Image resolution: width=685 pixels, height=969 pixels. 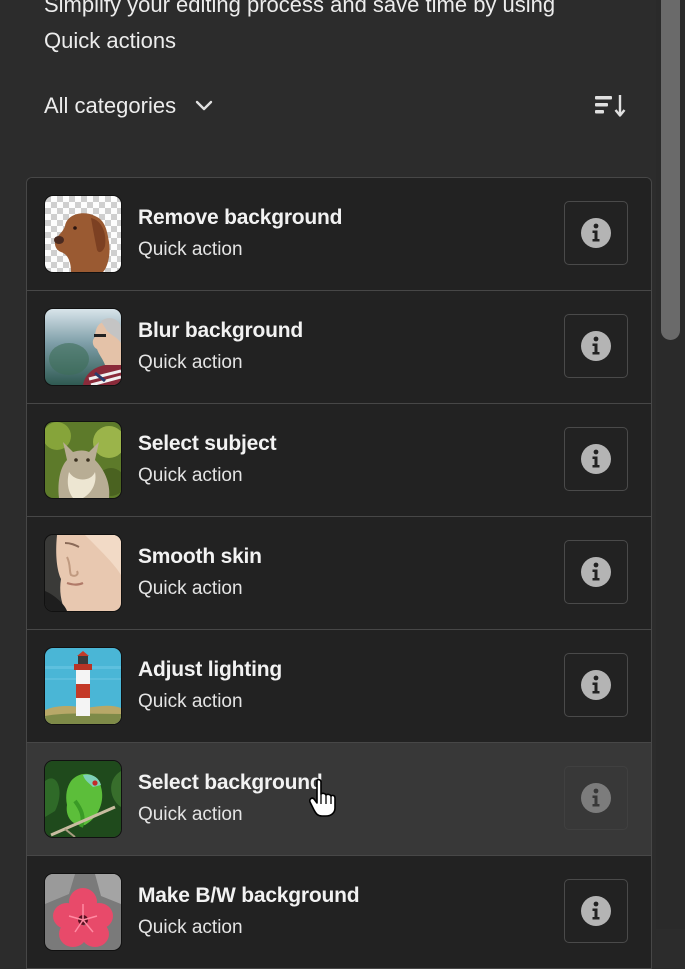 I want to click on intro-line-2: Quick actions, so click(x=110, y=40).